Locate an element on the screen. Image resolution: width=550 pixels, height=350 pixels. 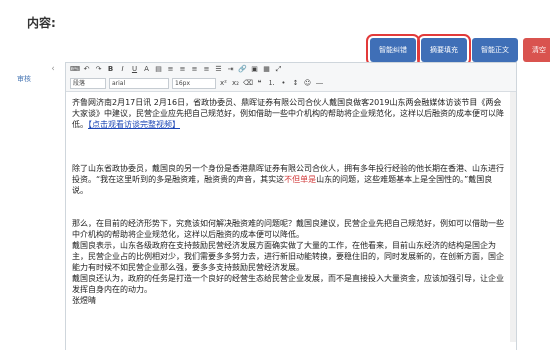
superscript-icon: x² is located at coordinates (223, 83).